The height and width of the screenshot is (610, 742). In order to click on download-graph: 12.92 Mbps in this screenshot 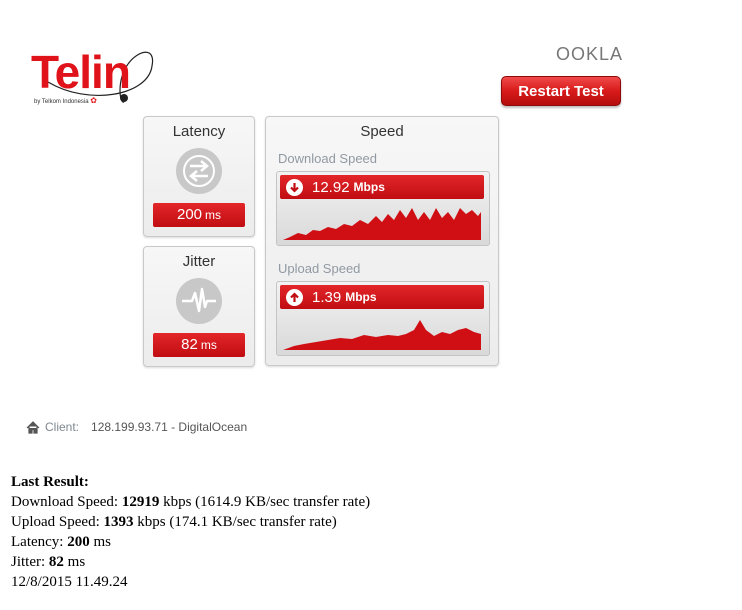, I will do `click(383, 208)`.